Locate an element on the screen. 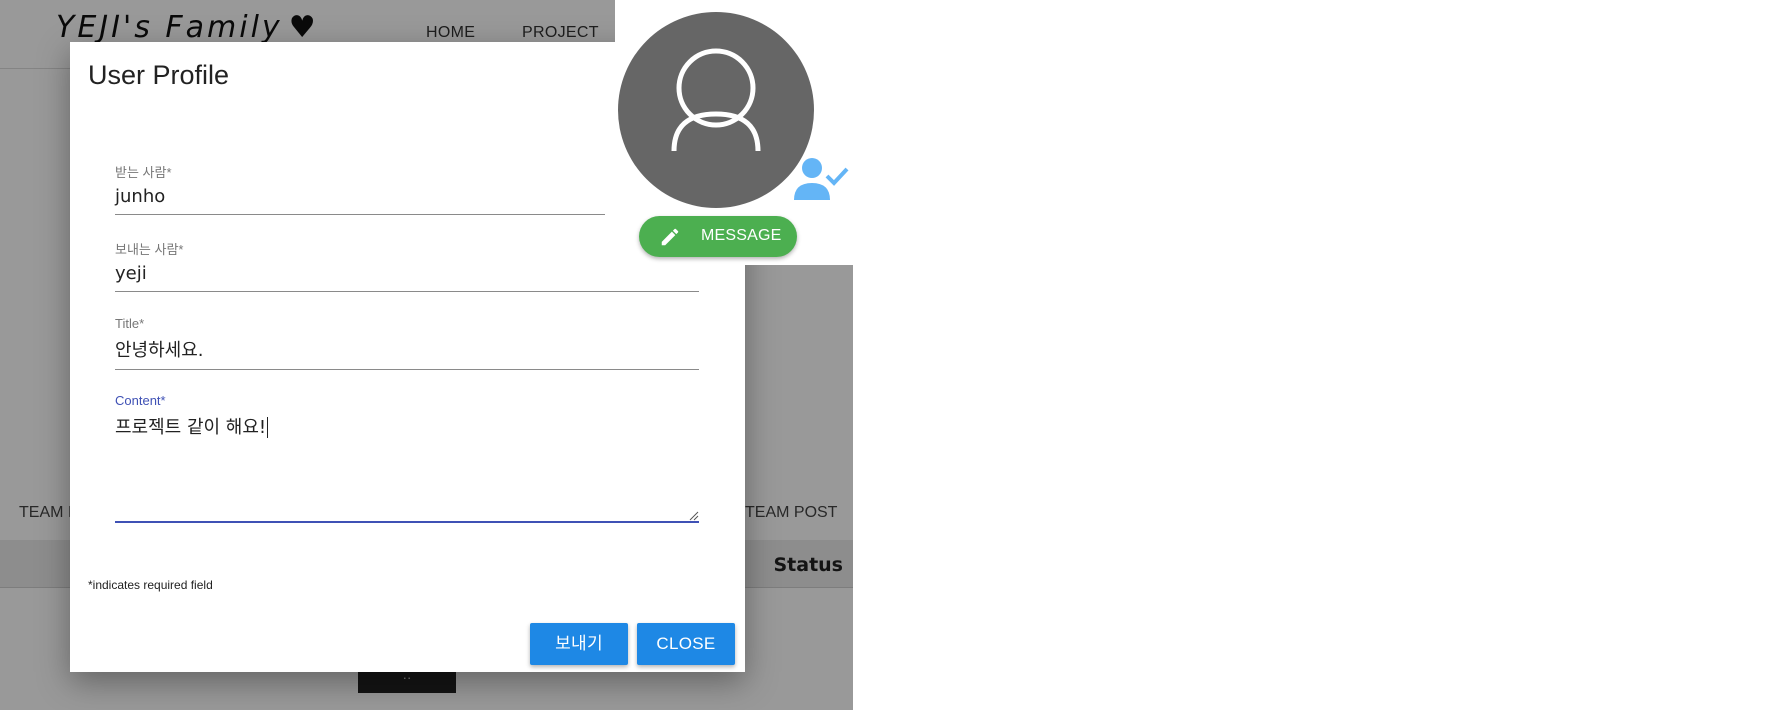 The height and width of the screenshot is (710, 1775). title-field: Title* 안녕하세요. is located at coordinates (407, 343).